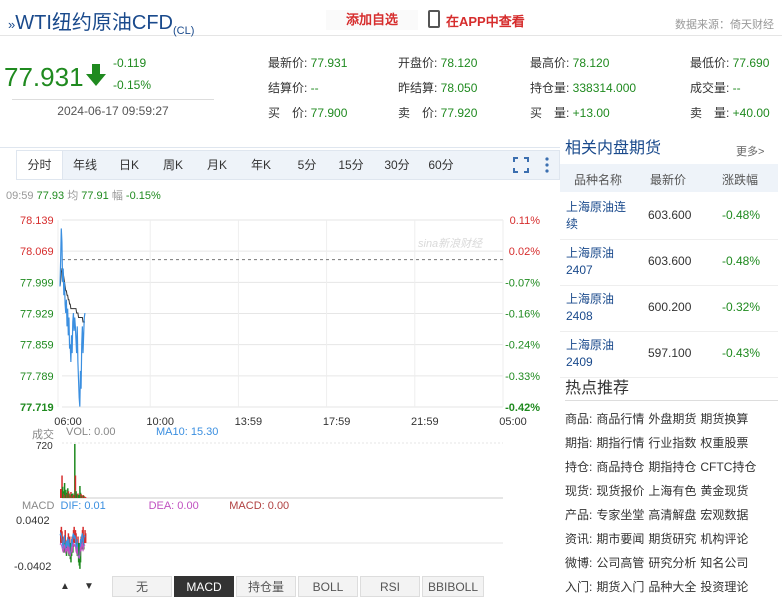 The width and height of the screenshot is (782, 600). Describe the element at coordinates (672, 515) in the screenshot. I see `hot-pick-link: 高清解盘` at that location.